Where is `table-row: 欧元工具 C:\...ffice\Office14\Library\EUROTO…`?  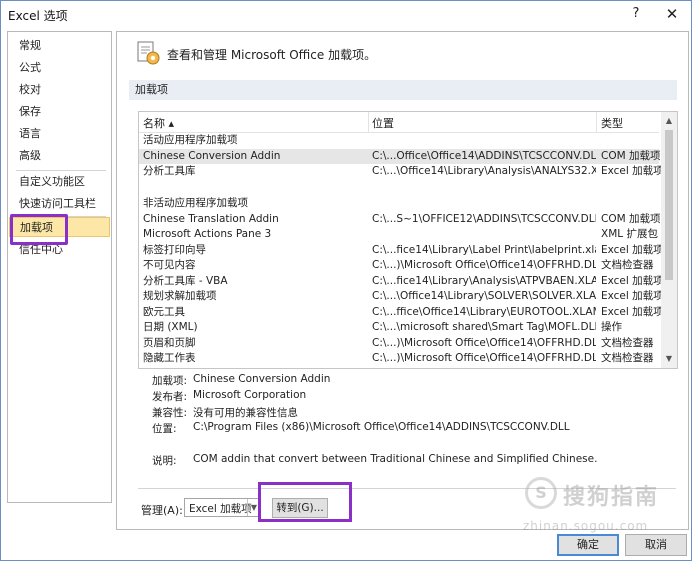 table-row: 欧元工具 C:\...ffice\Office14\Library\EUROTO… is located at coordinates (400, 312).